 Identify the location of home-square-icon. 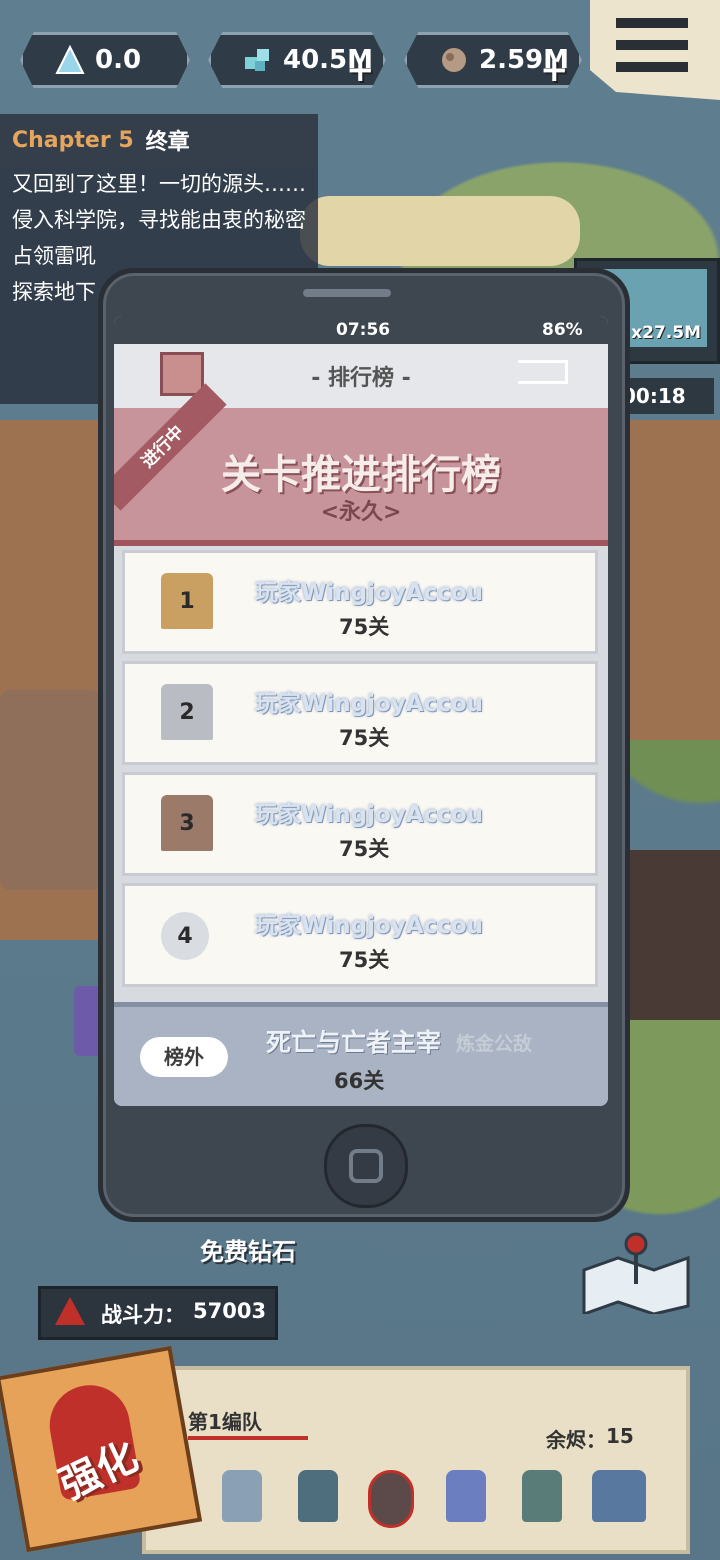
(366, 1166).